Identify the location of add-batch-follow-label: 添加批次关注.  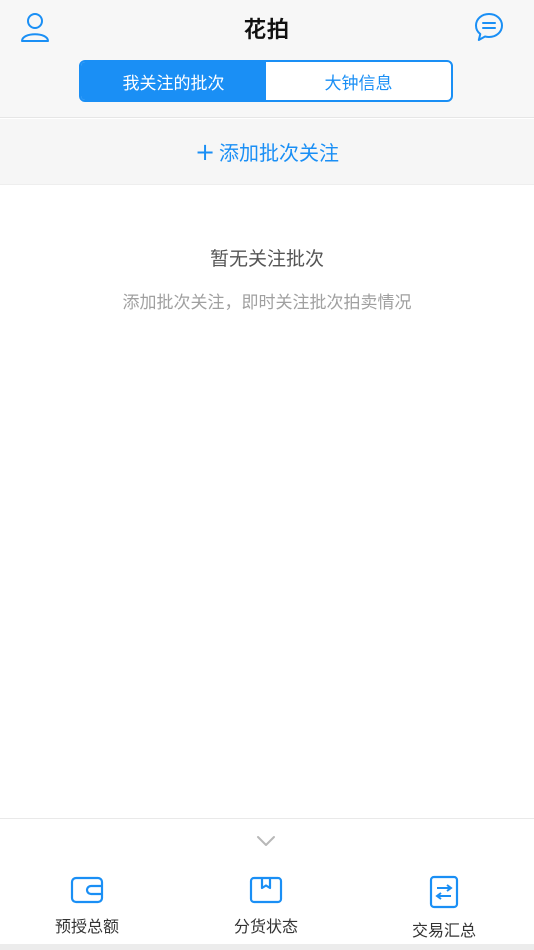
(279, 153).